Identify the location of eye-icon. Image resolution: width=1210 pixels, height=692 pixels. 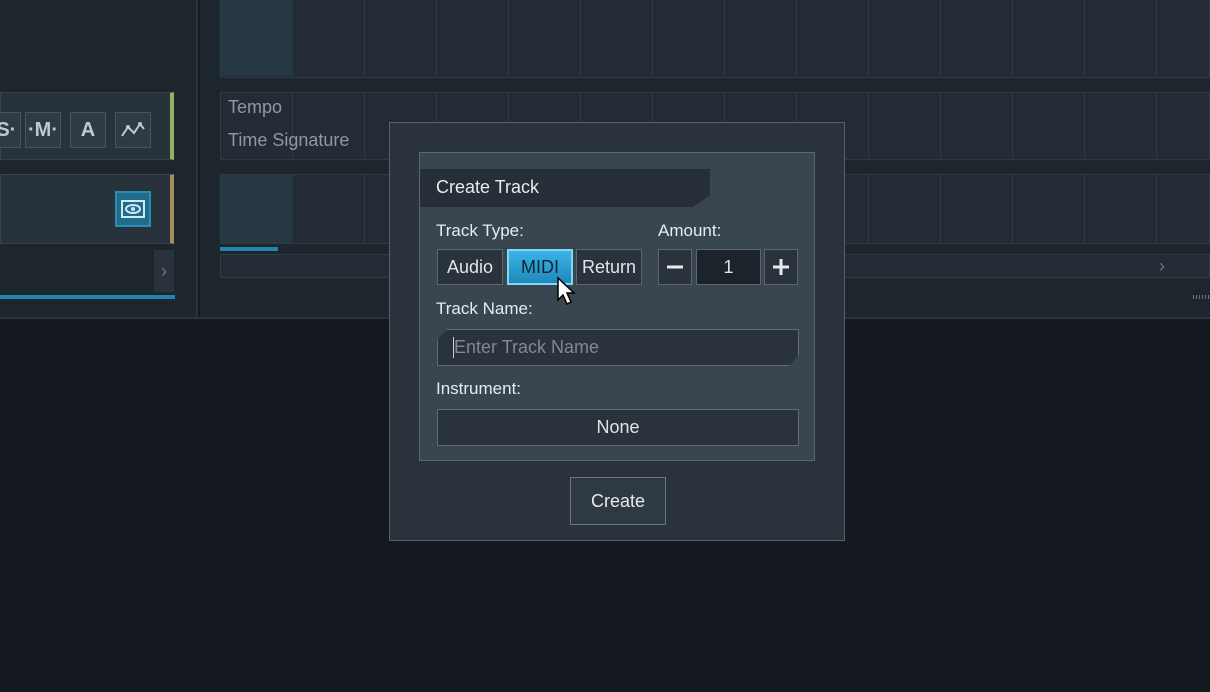
(133, 209).